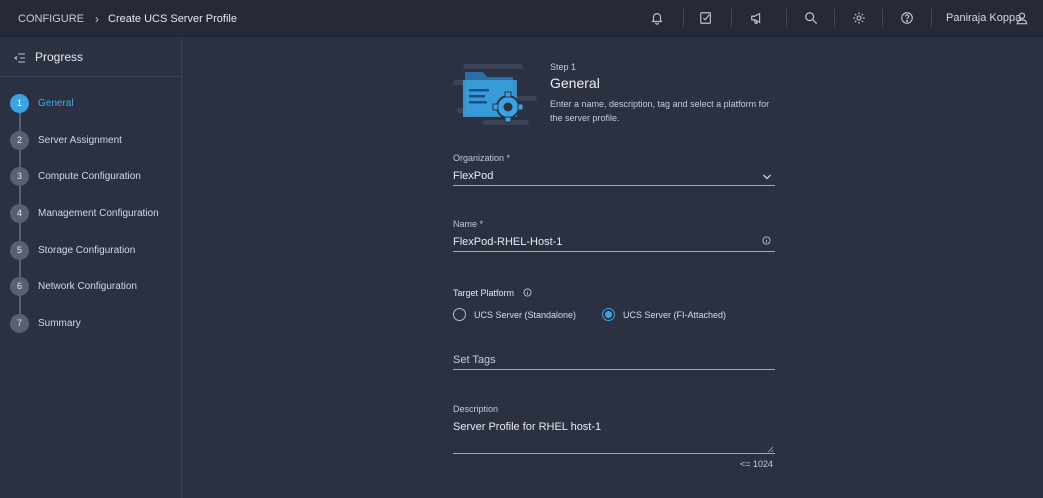  What do you see at coordinates (19, 103) in the screenshot?
I see `step-number: 1` at bounding box center [19, 103].